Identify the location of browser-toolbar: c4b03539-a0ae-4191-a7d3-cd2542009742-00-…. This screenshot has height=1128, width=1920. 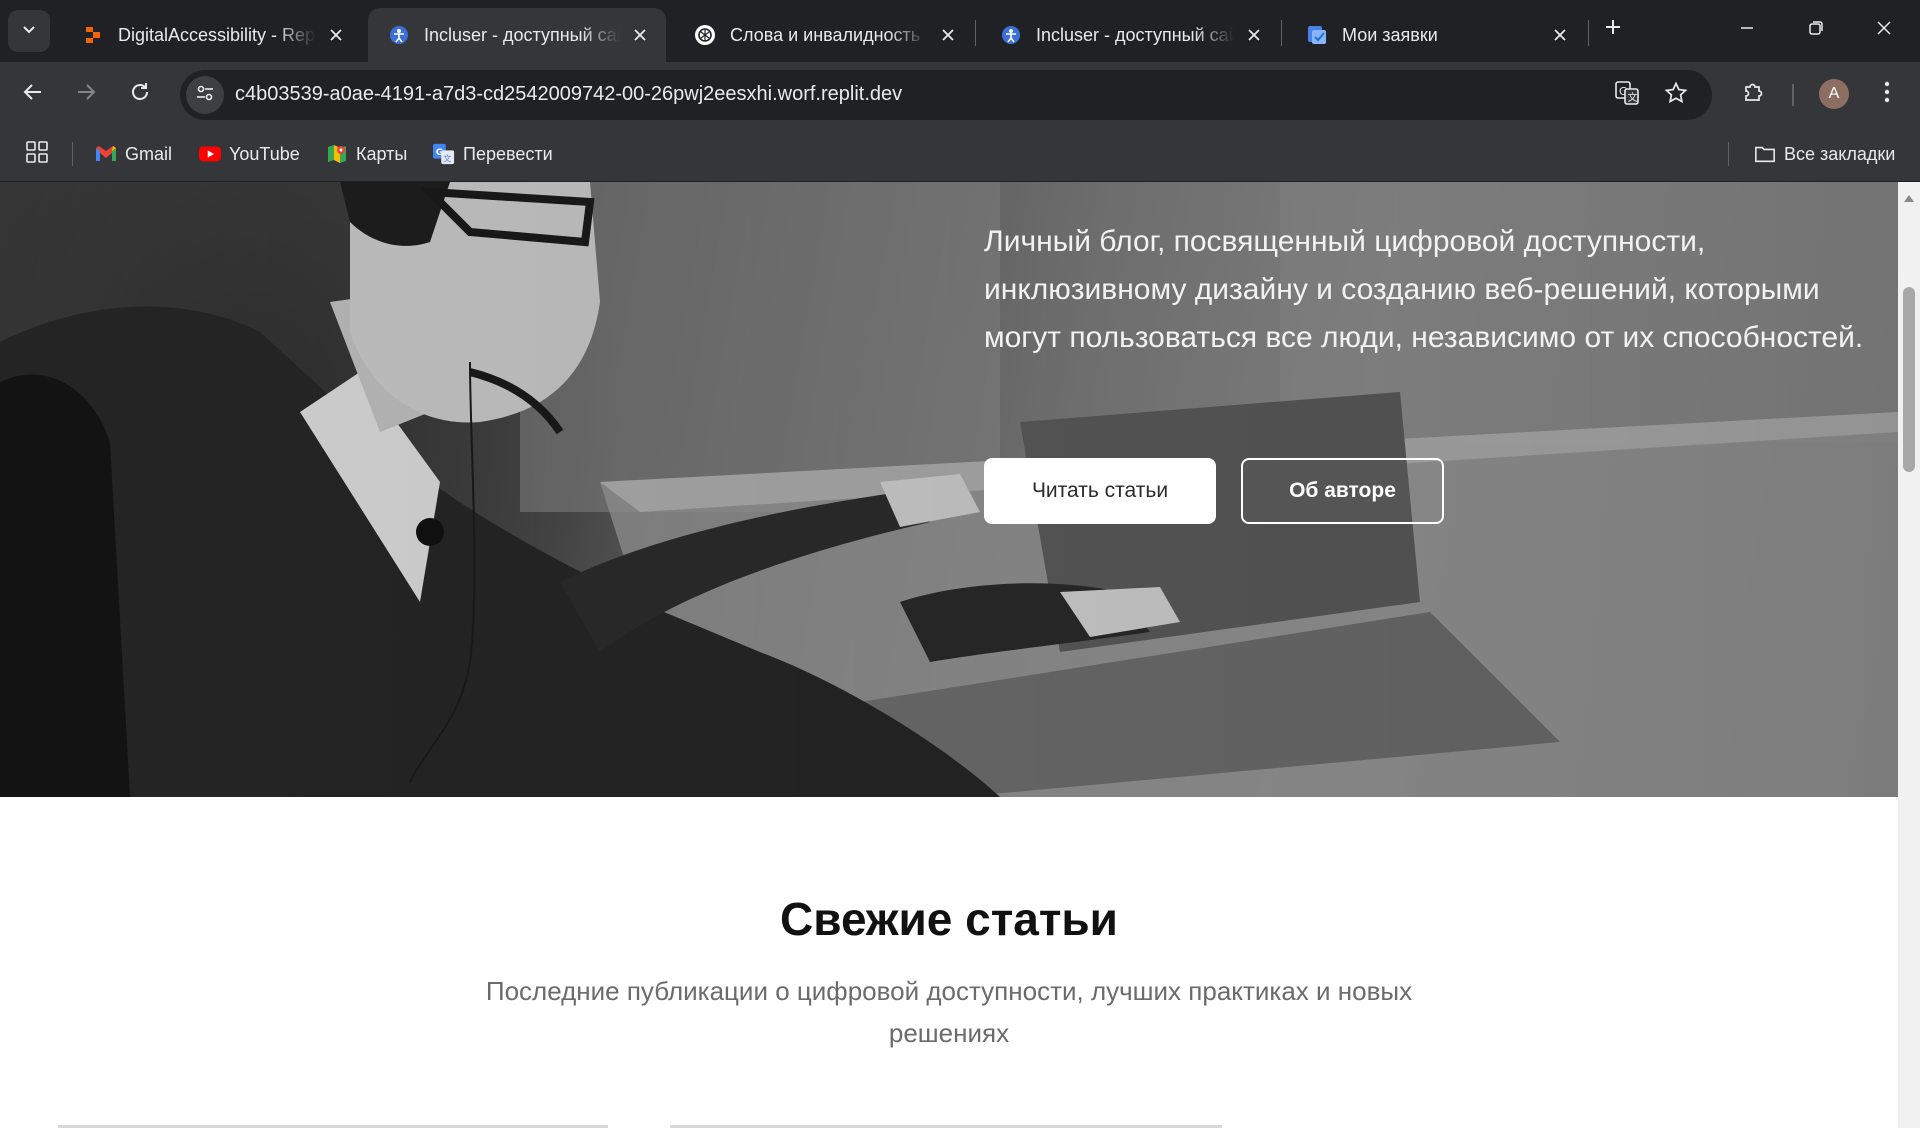
(960, 94).